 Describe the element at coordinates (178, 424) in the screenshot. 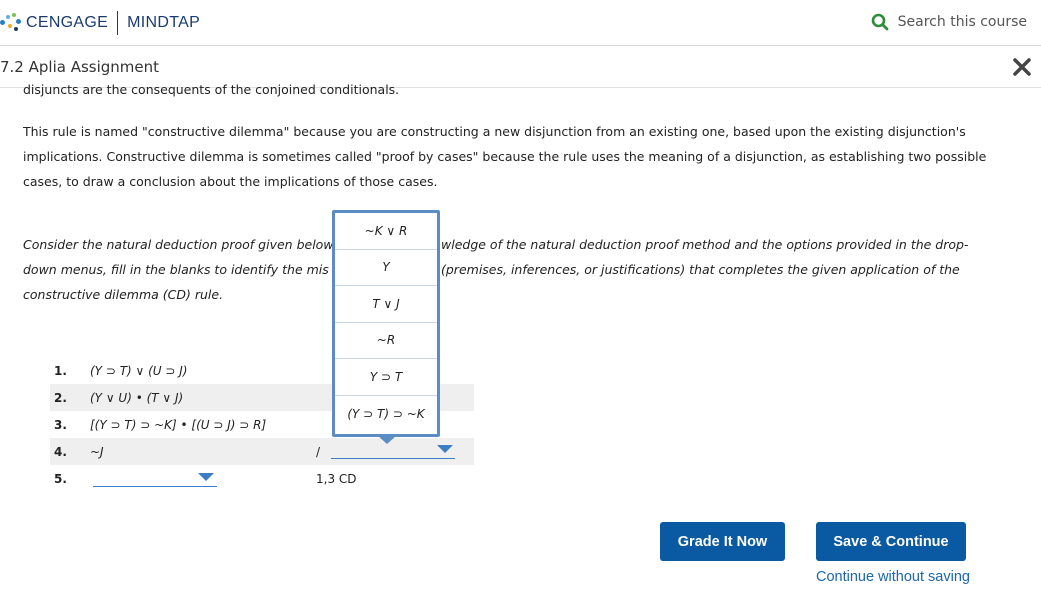

I see `line-expression: [(Y ⊃ T) ⊃ ~K] • [(U ⊃ J) ⊃ R]` at that location.